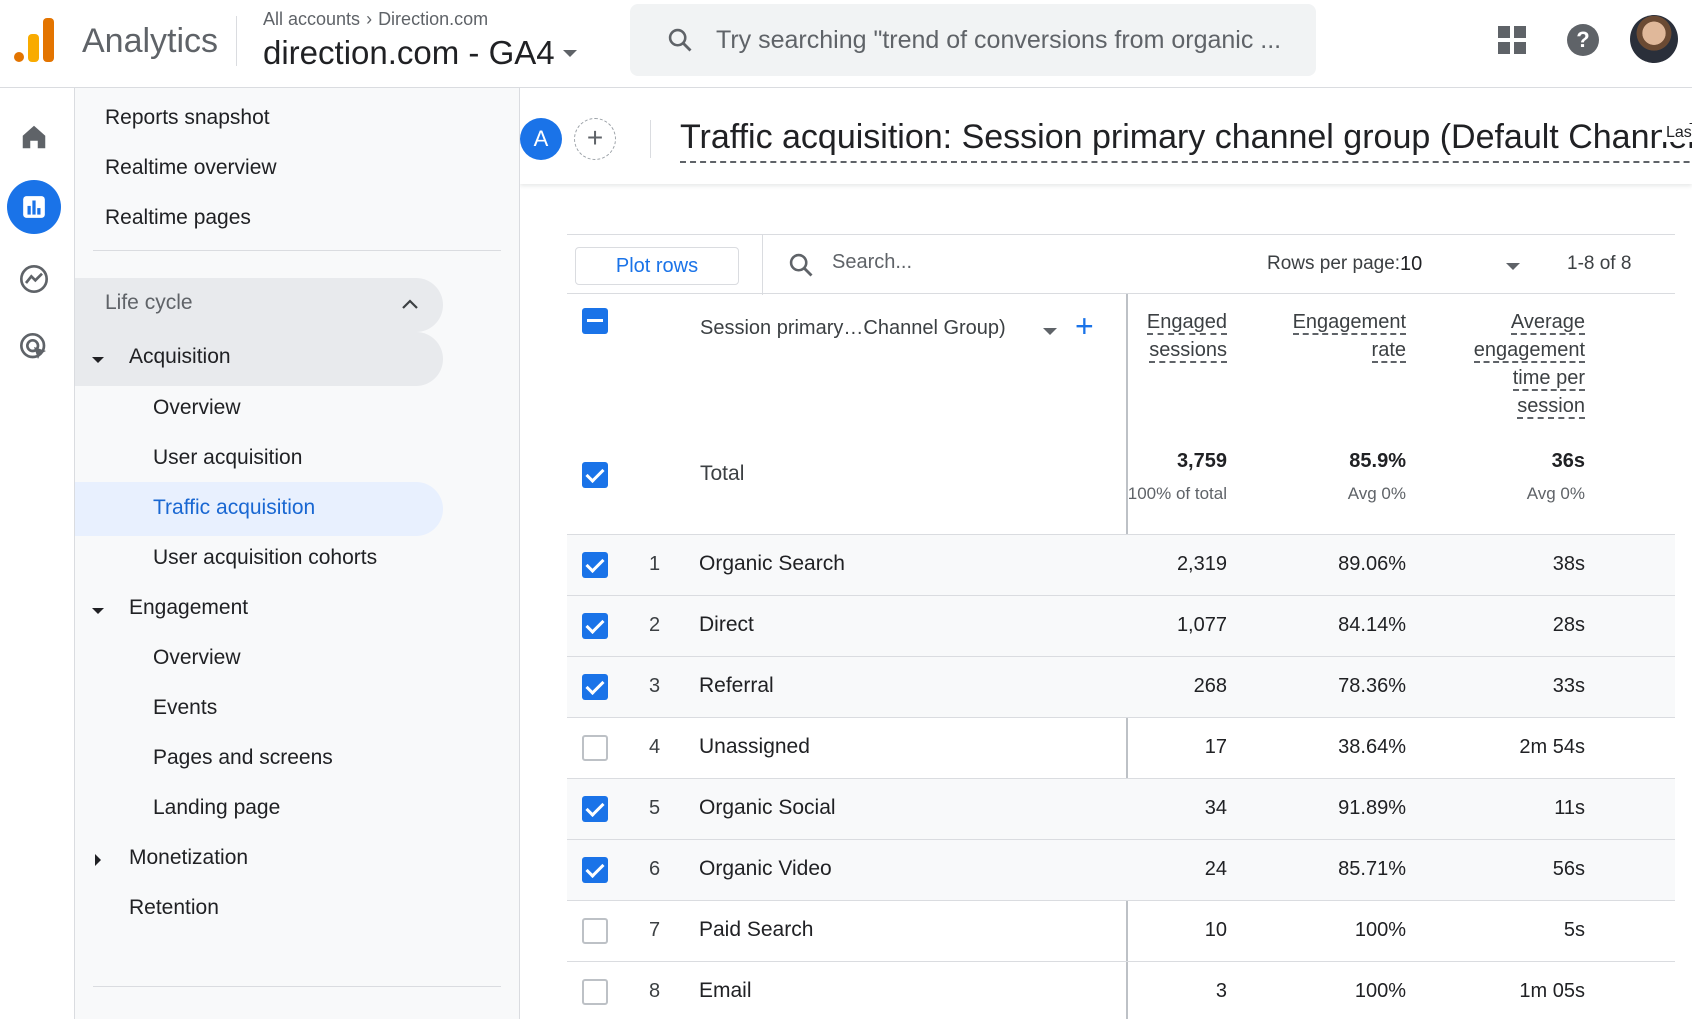 This screenshot has width=1692, height=1019. I want to click on explore-icon, so click(34, 279).